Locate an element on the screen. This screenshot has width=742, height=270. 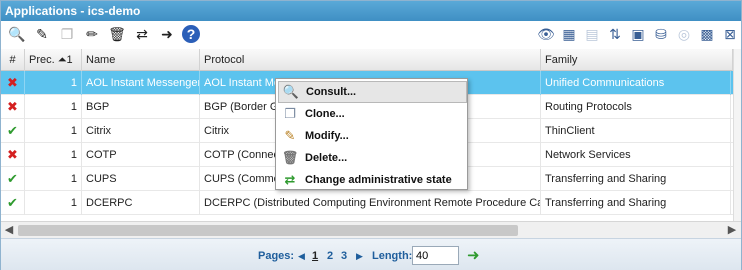
length-label: Length: is located at coordinates (392, 256).